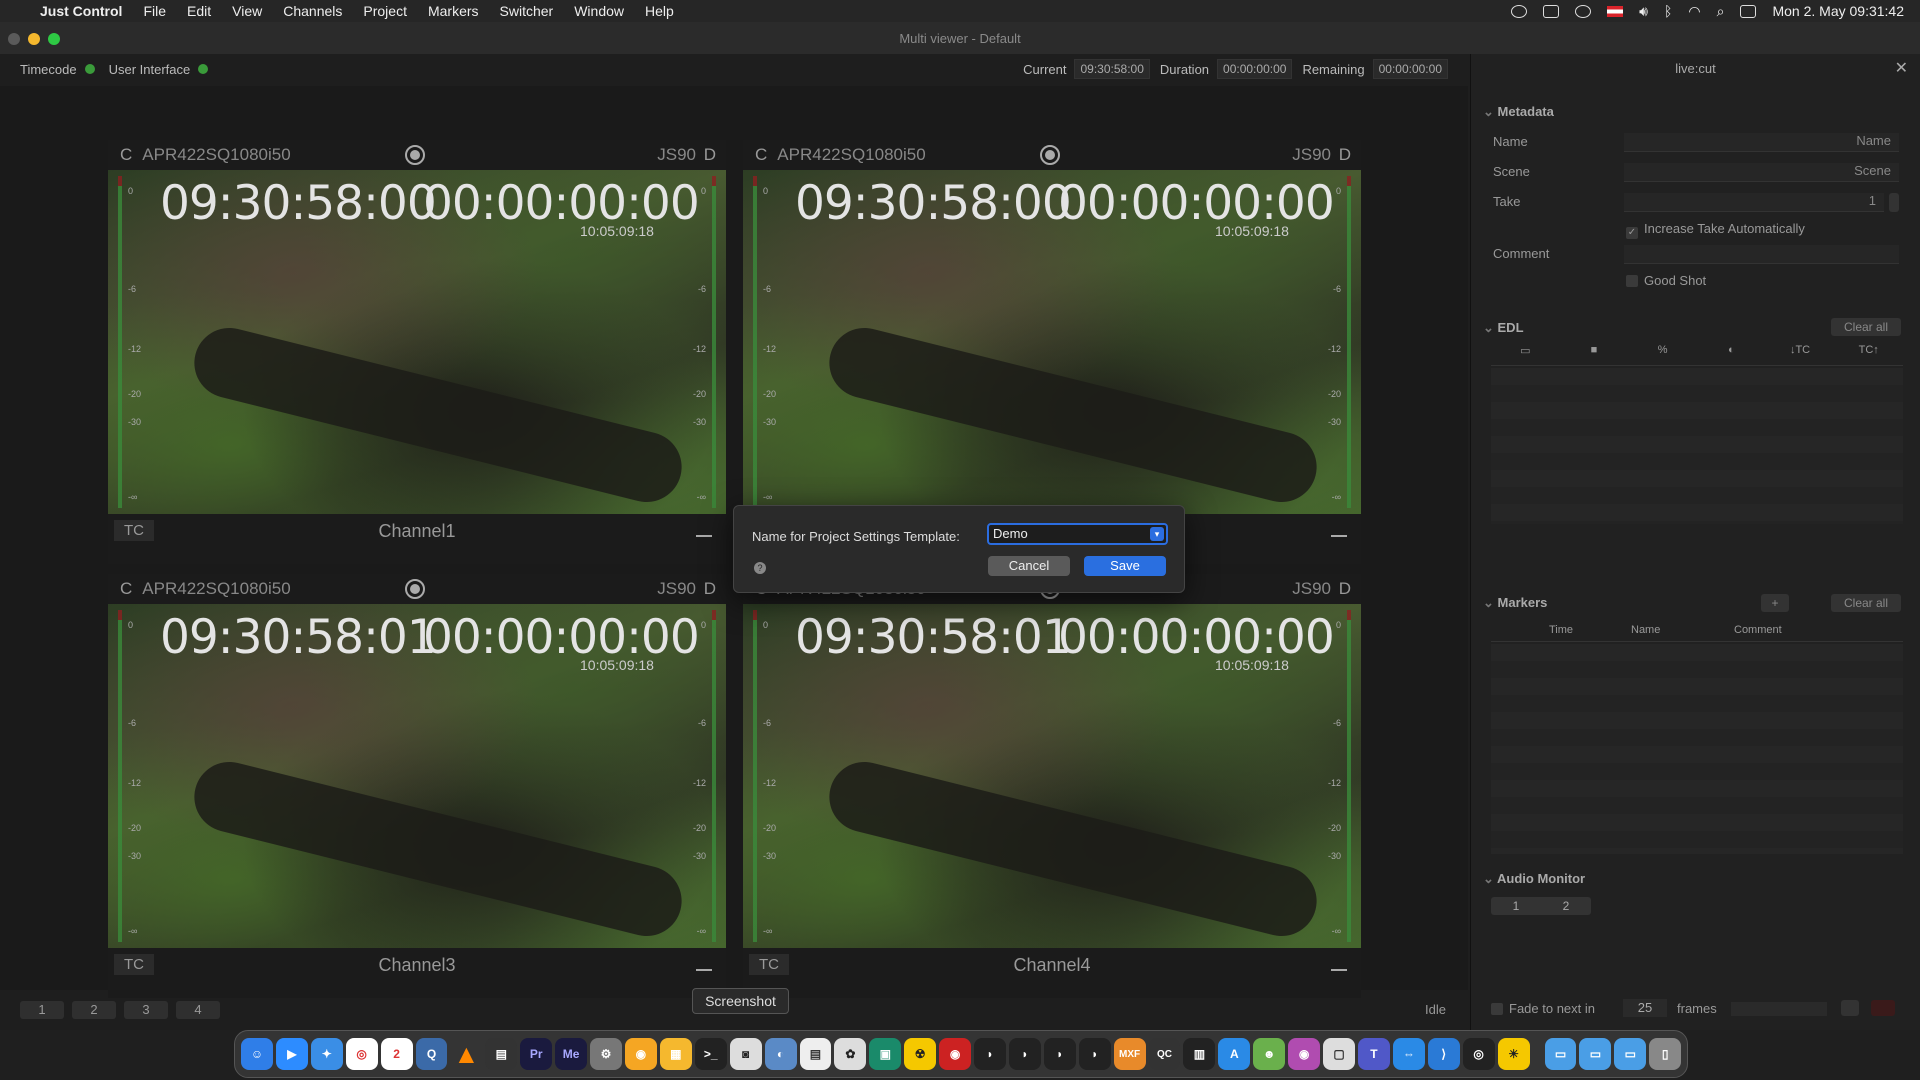 This screenshot has height=1080, width=1920. Describe the element at coordinates (312, 11) in the screenshot. I see `menu-channels: Channels` at that location.